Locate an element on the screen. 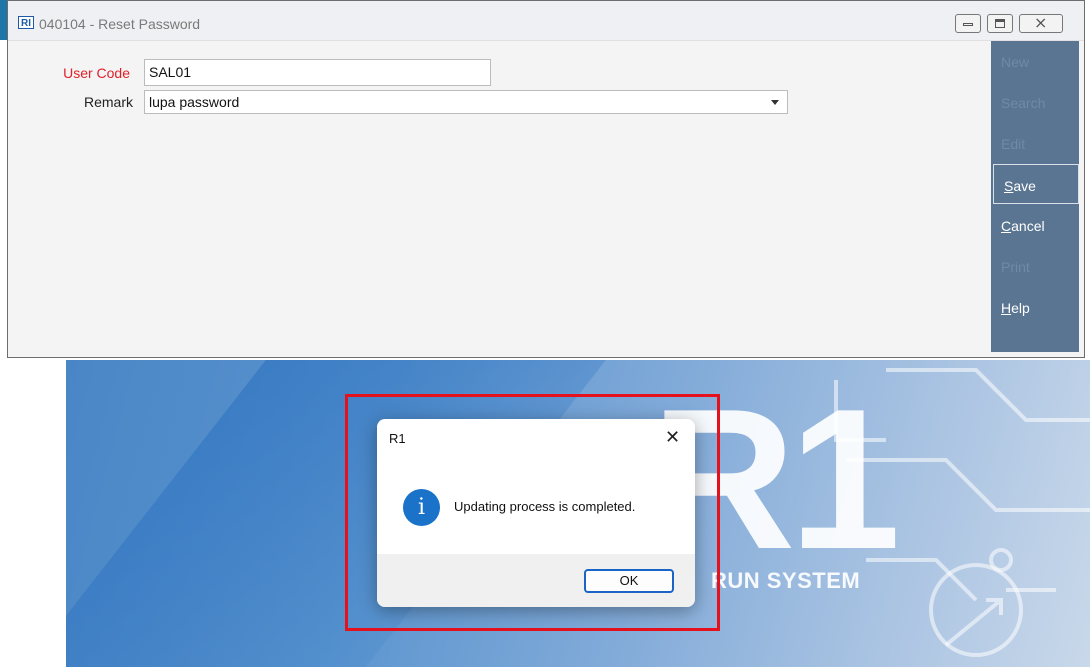 The height and width of the screenshot is (667, 1090). splash-circuit-graphic is located at coordinates (962, 512).